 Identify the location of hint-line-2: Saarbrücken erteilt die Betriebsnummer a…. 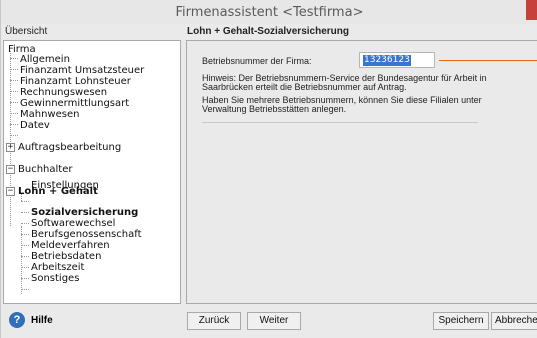
(304, 87).